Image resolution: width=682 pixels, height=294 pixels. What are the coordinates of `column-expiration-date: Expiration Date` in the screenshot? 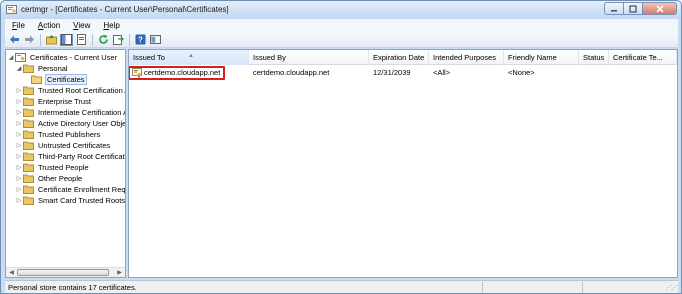 It's located at (399, 57).